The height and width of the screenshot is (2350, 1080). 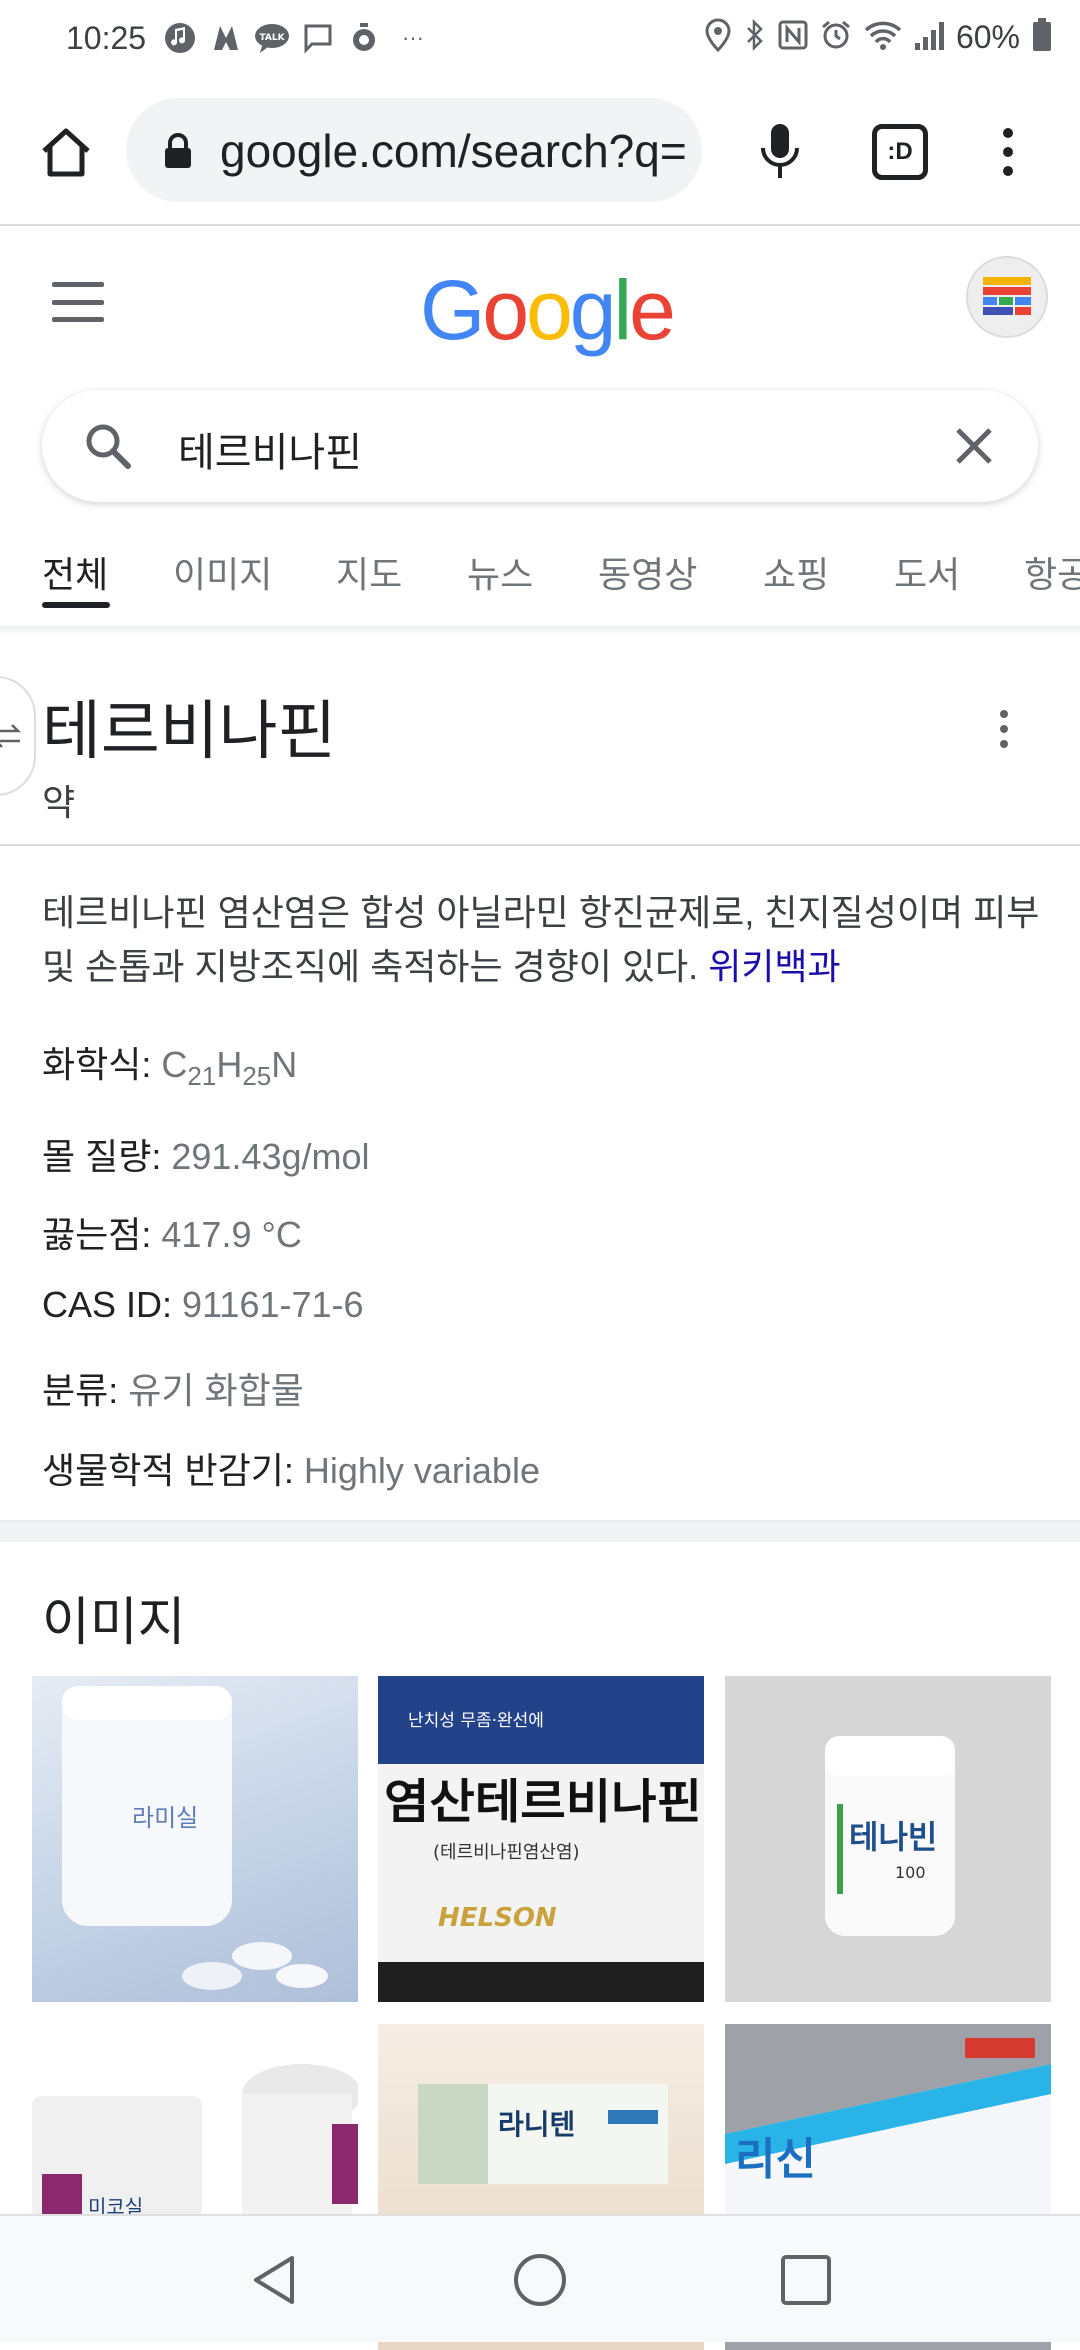 I want to click on medicine-box-image: 난치성 무좀·완선에 염산테르비나핀 (테르비나핀염산염) HELSON, so click(x=541, y=1839).